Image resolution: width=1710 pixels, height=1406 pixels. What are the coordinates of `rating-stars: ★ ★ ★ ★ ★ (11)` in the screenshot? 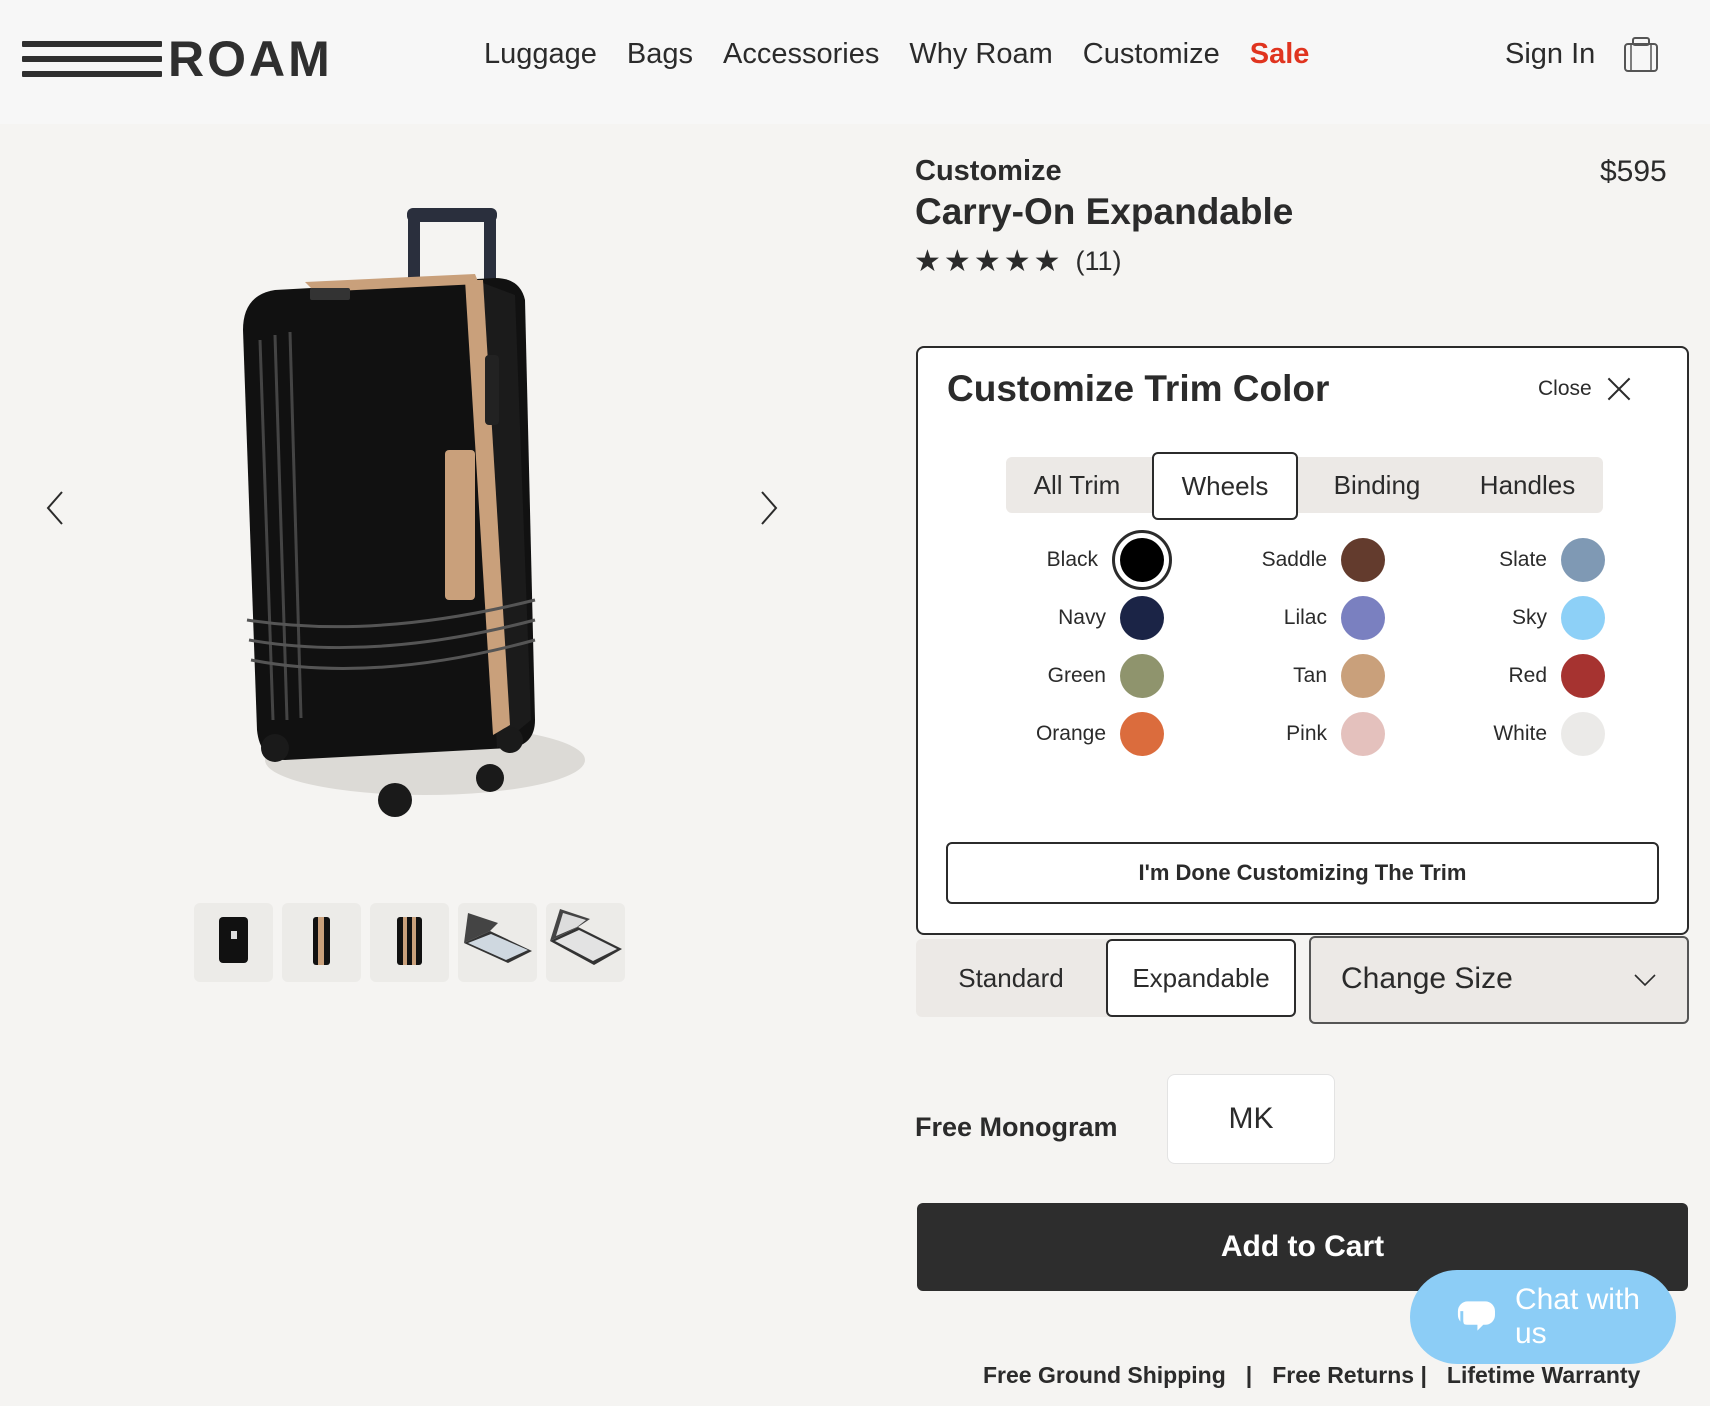 It's located at (1018, 261).